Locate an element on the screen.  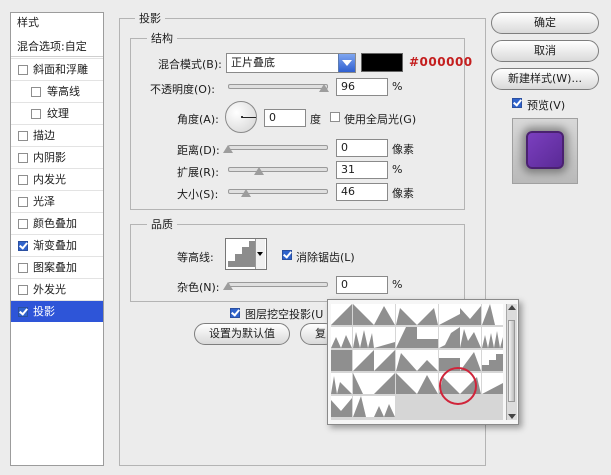
shadow-color-swatch is located at coordinates (382, 62).